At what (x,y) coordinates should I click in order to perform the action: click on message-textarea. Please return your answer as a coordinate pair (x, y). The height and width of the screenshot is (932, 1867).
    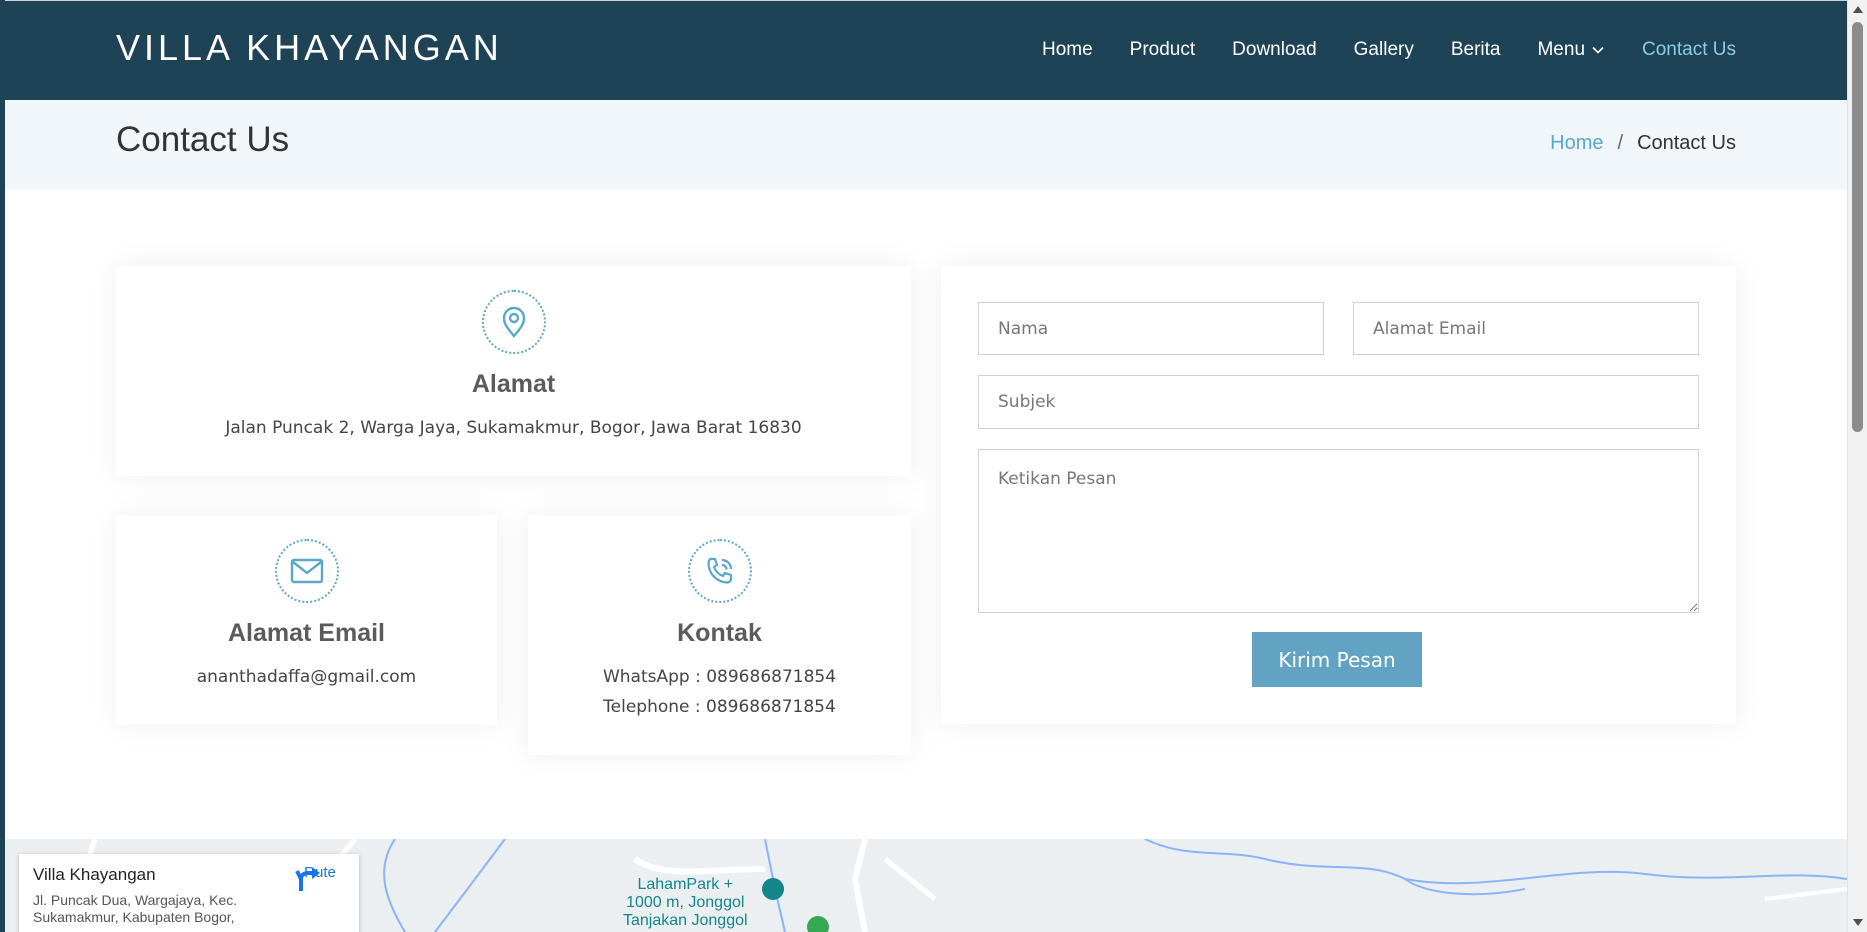
    Looking at the image, I should click on (1338, 531).